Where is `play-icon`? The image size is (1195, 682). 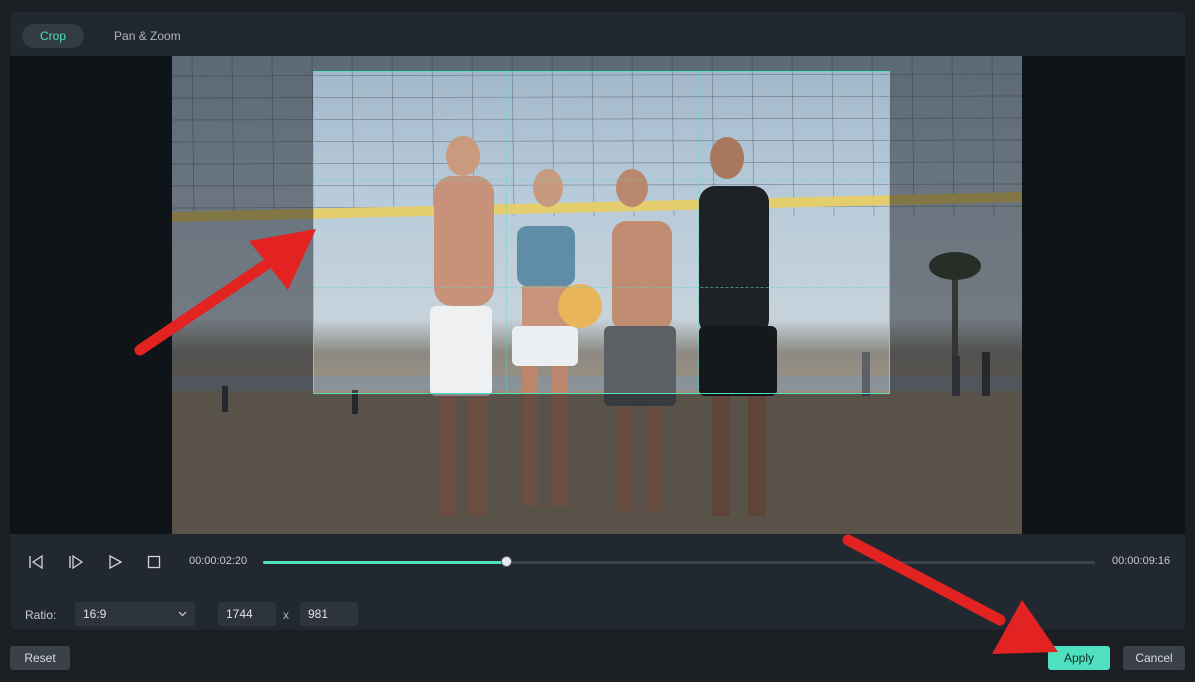
play-icon is located at coordinates (115, 562).